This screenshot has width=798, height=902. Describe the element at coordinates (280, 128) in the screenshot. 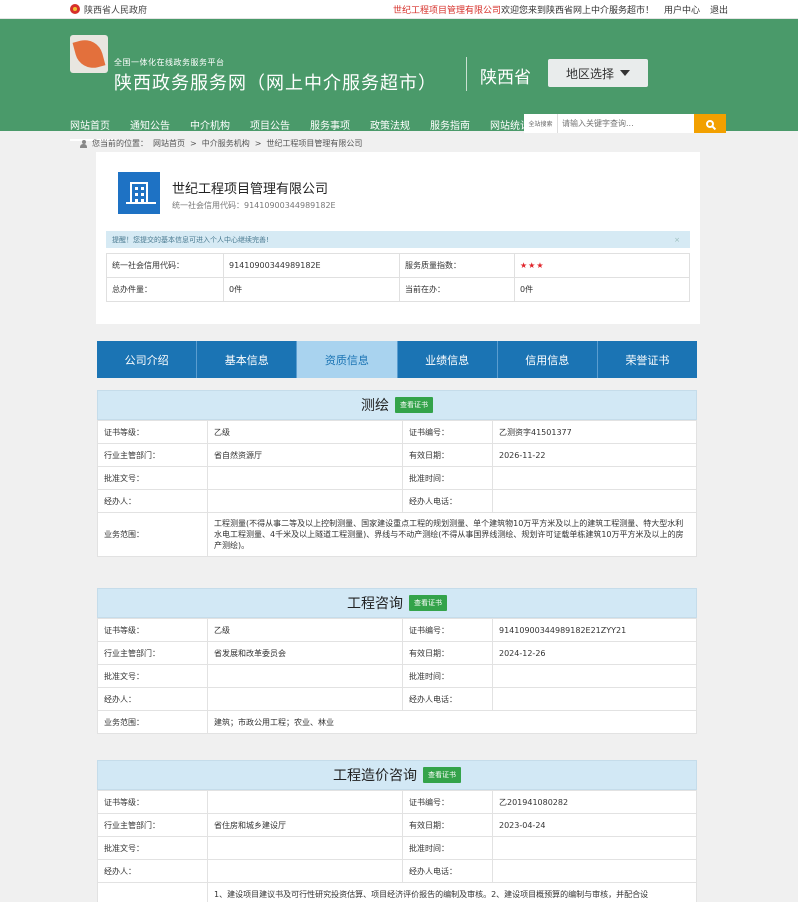

I see `nav-item-projects: 项目公告` at that location.